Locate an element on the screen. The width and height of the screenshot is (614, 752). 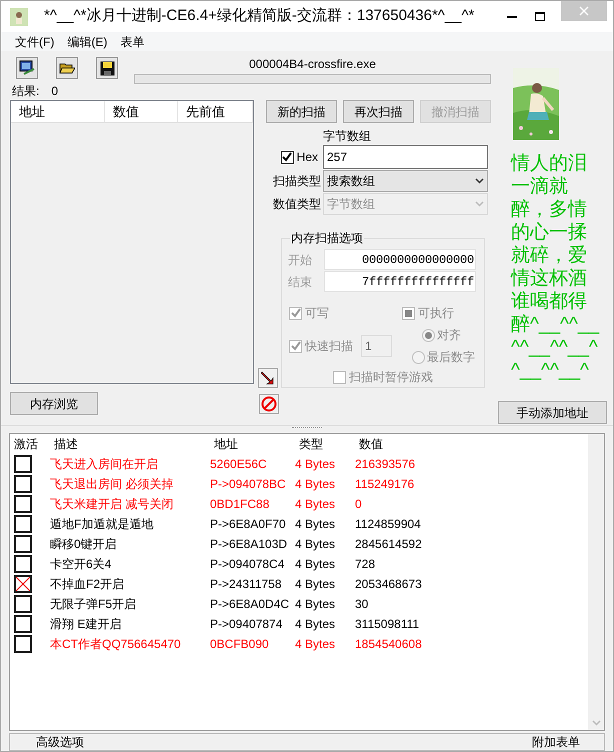
dropdown: 搜索数组 is located at coordinates (405, 181).